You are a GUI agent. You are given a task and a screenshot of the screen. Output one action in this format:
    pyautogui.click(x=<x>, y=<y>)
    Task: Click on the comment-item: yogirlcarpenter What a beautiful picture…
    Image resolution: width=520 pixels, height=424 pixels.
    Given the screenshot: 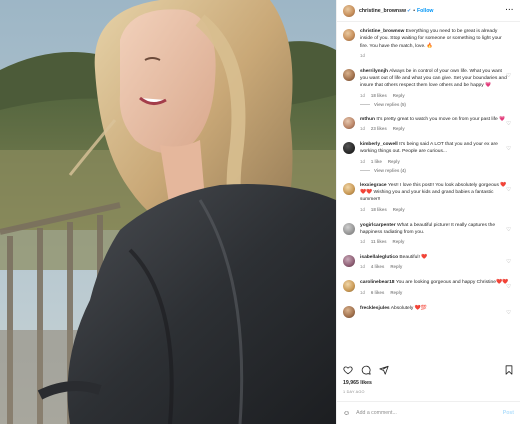 What is the action you would take?
    pyautogui.click(x=428, y=233)
    